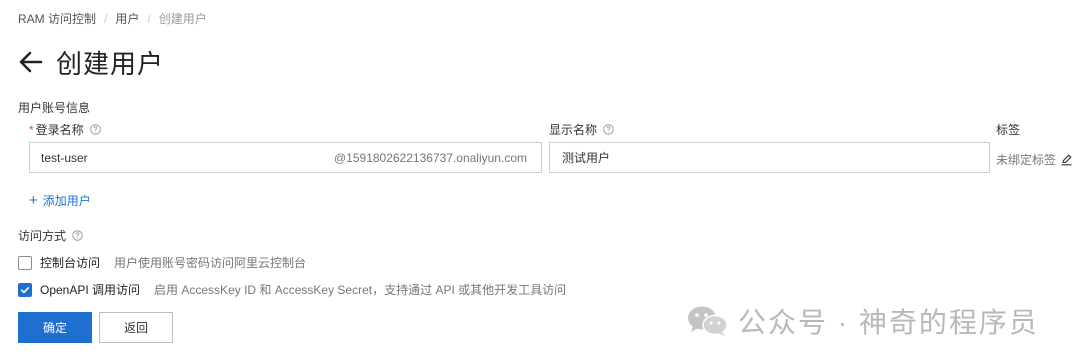  I want to click on access-section-title-text: 访问方式, so click(42, 236).